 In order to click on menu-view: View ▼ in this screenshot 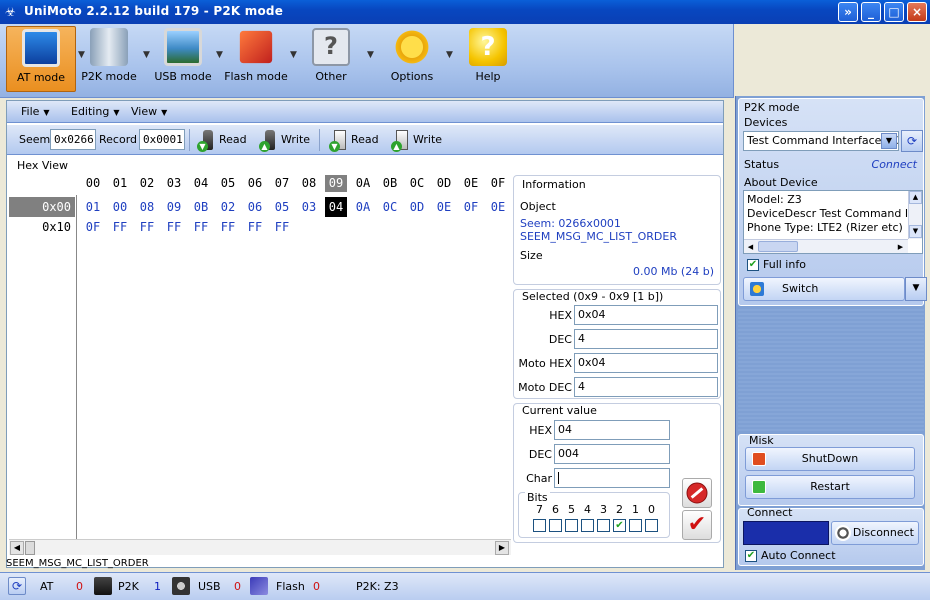, I will do `click(149, 111)`.